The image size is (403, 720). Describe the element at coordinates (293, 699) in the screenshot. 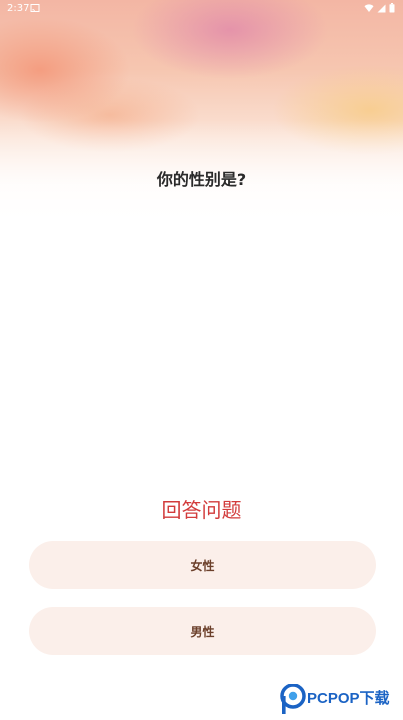

I see `pcpop-logo-icon` at that location.